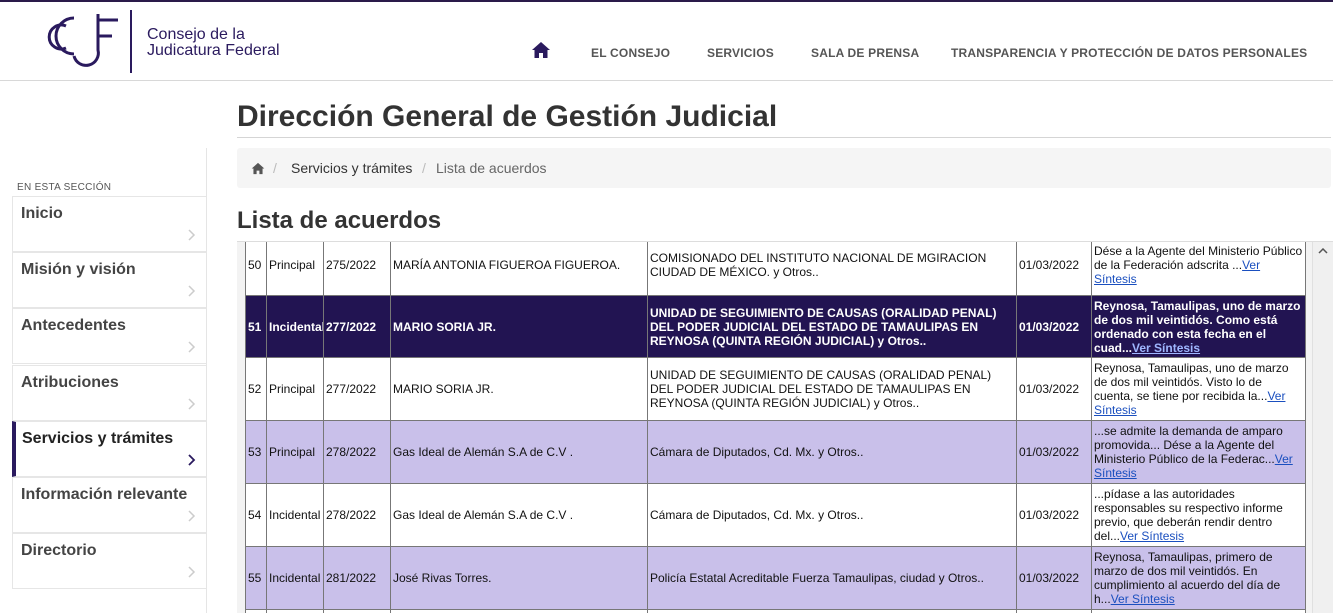  Describe the element at coordinates (109, 561) in the screenshot. I see `sidebar-item-directorio: Directorio` at that location.